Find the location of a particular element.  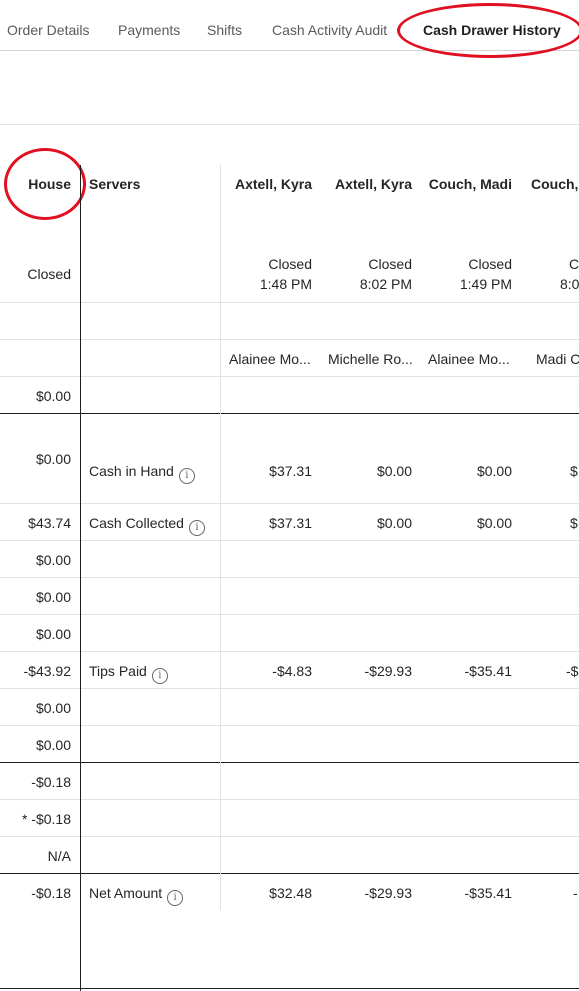

net-amount-value: -$35.41 is located at coordinates (488, 893).